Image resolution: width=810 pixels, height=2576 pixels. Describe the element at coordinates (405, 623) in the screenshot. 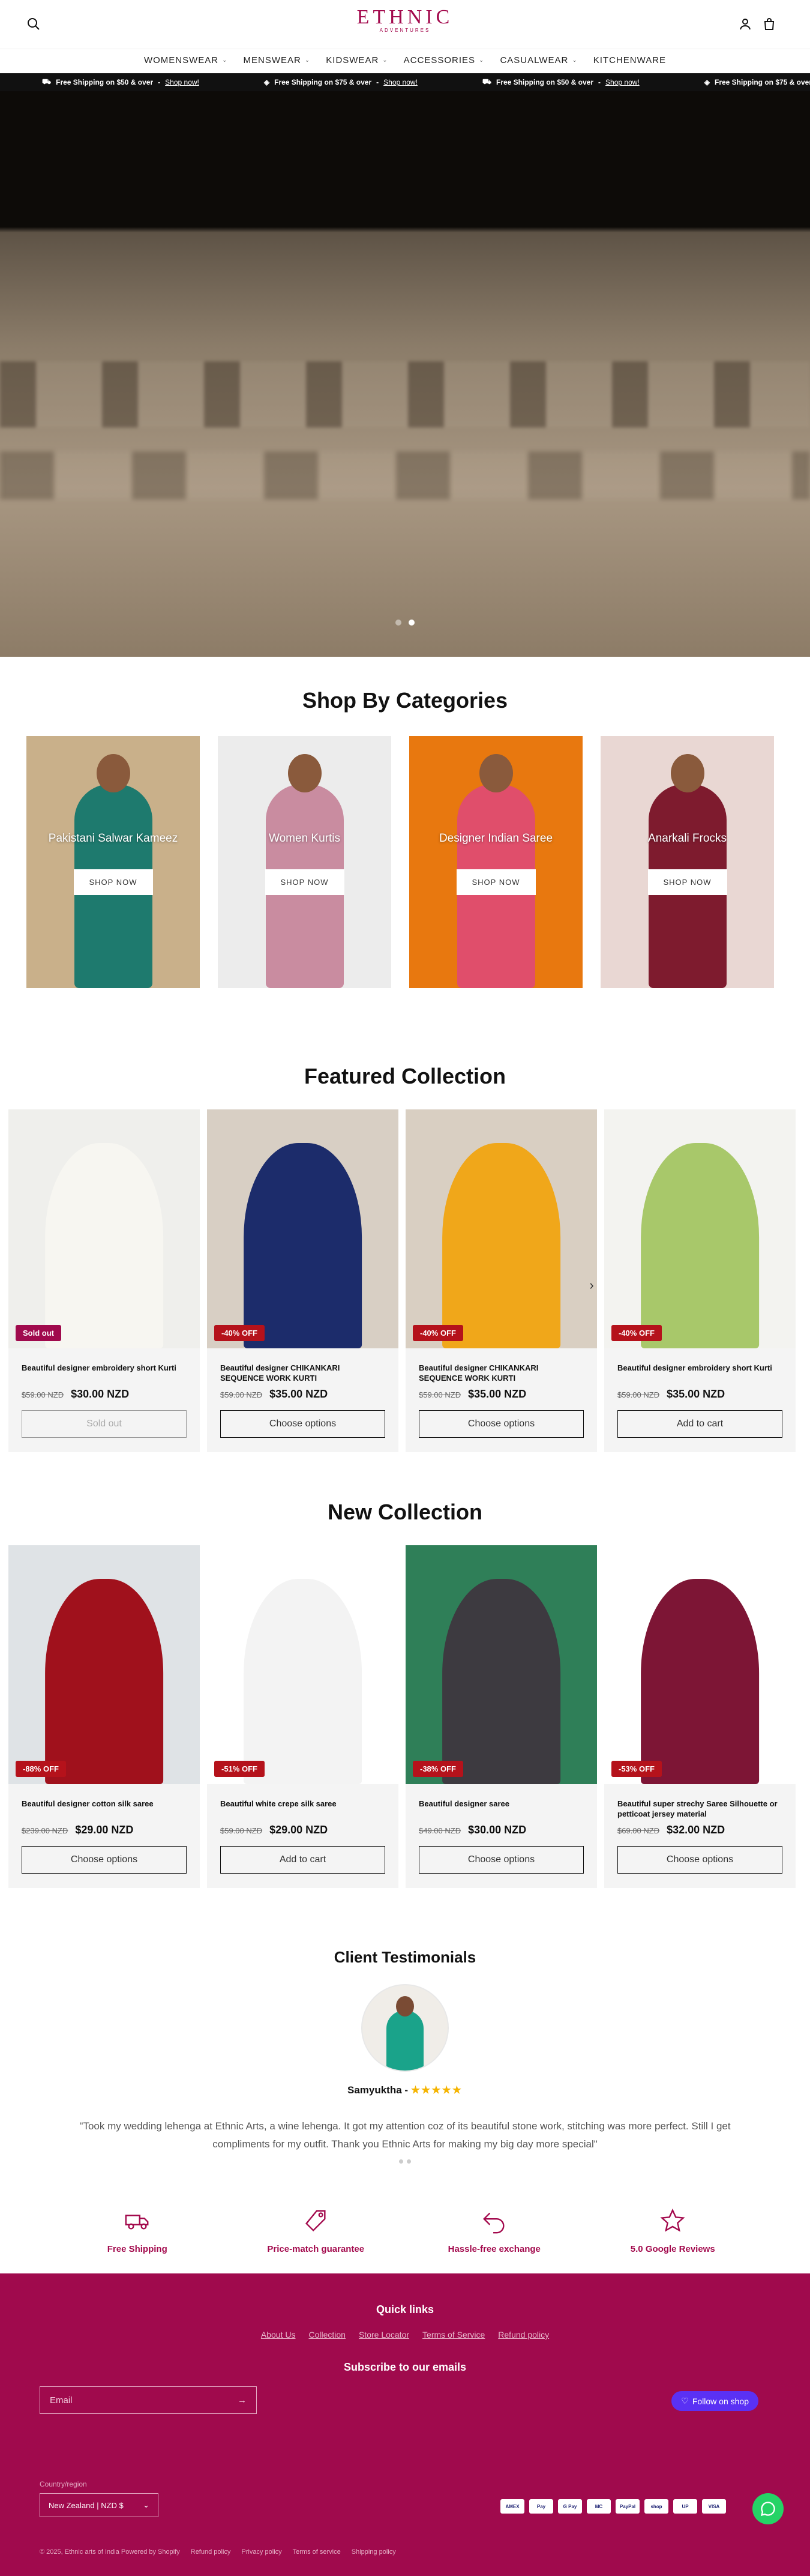

I see `slide-dots` at that location.